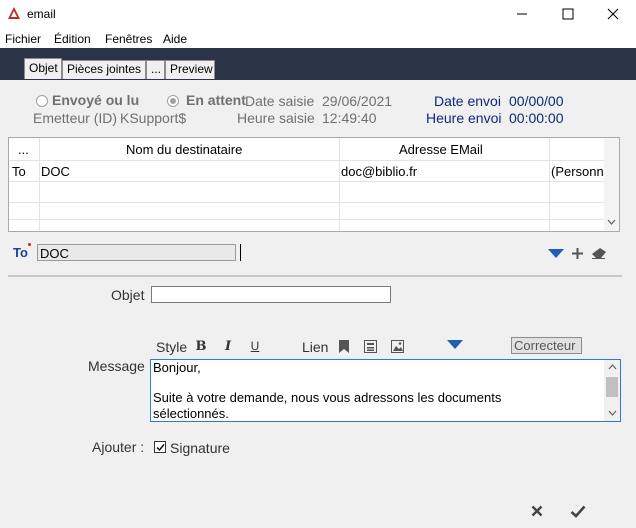 The width and height of the screenshot is (636, 528). Describe the element at coordinates (43, 68) in the screenshot. I see `tab-objet: Objet` at that location.